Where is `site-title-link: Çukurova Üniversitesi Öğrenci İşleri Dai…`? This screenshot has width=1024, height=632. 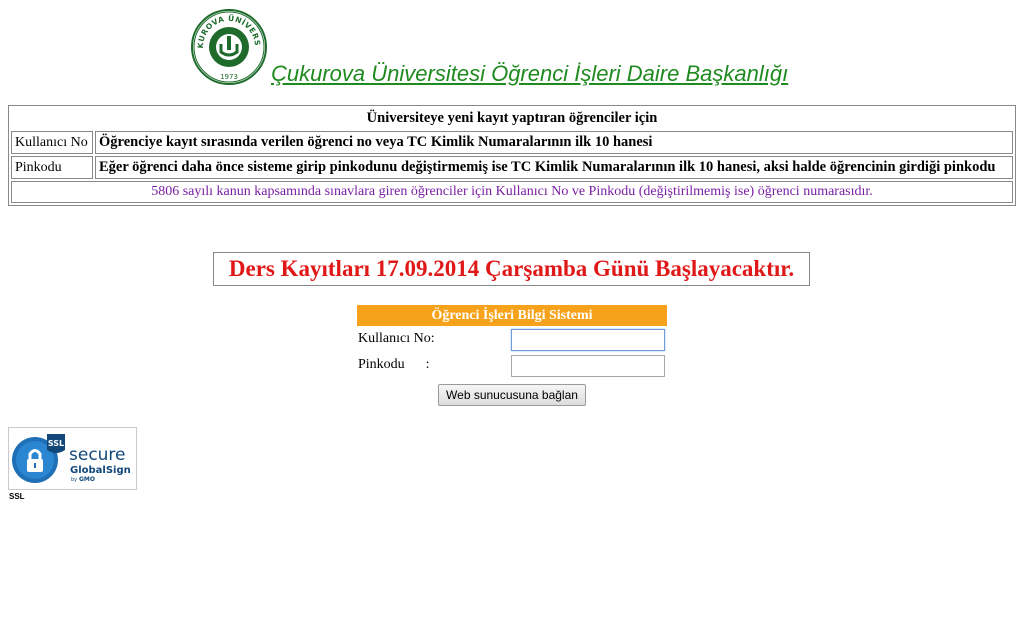
site-title-link: Çukurova Üniversitesi Öğrenci İşleri Dai… is located at coordinates (529, 74).